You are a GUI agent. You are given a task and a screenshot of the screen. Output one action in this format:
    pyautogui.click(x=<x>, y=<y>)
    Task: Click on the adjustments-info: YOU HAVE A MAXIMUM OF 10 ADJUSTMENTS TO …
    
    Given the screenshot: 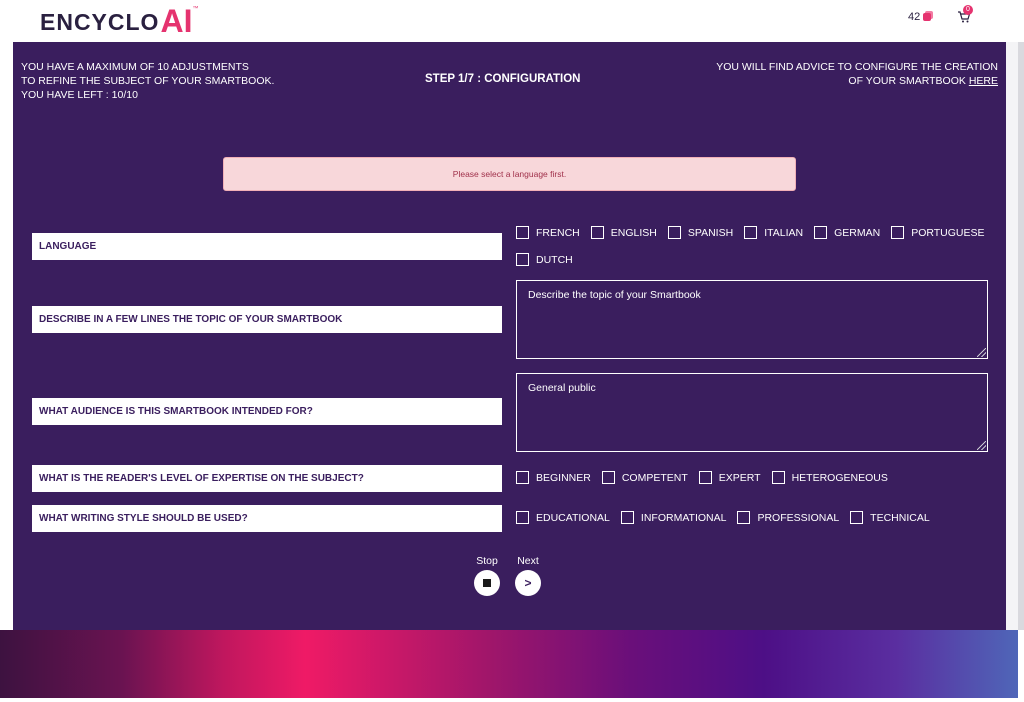 What is the action you would take?
    pyautogui.click(x=147, y=81)
    